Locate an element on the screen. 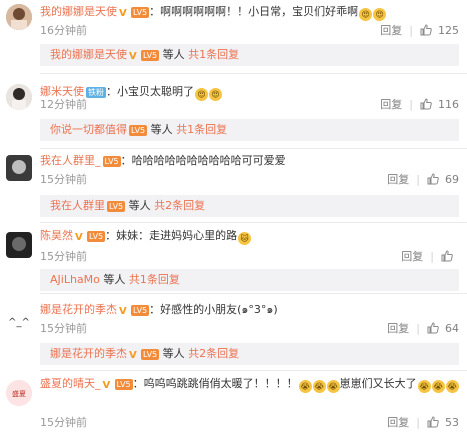  comment-body: 好感性的小朋友(๑°3°๑) is located at coordinates (219, 309).